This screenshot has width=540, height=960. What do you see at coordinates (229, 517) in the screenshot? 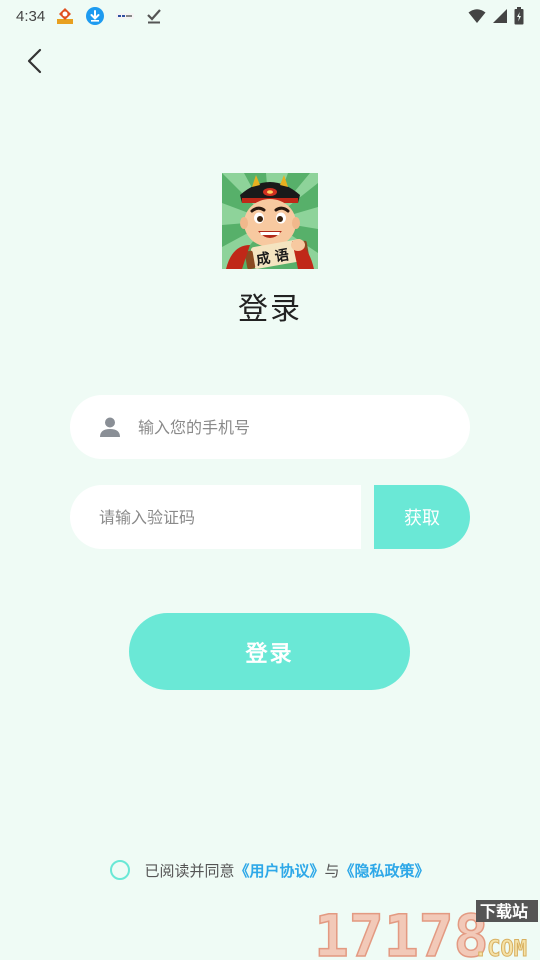
I see `verification-code-input` at bounding box center [229, 517].